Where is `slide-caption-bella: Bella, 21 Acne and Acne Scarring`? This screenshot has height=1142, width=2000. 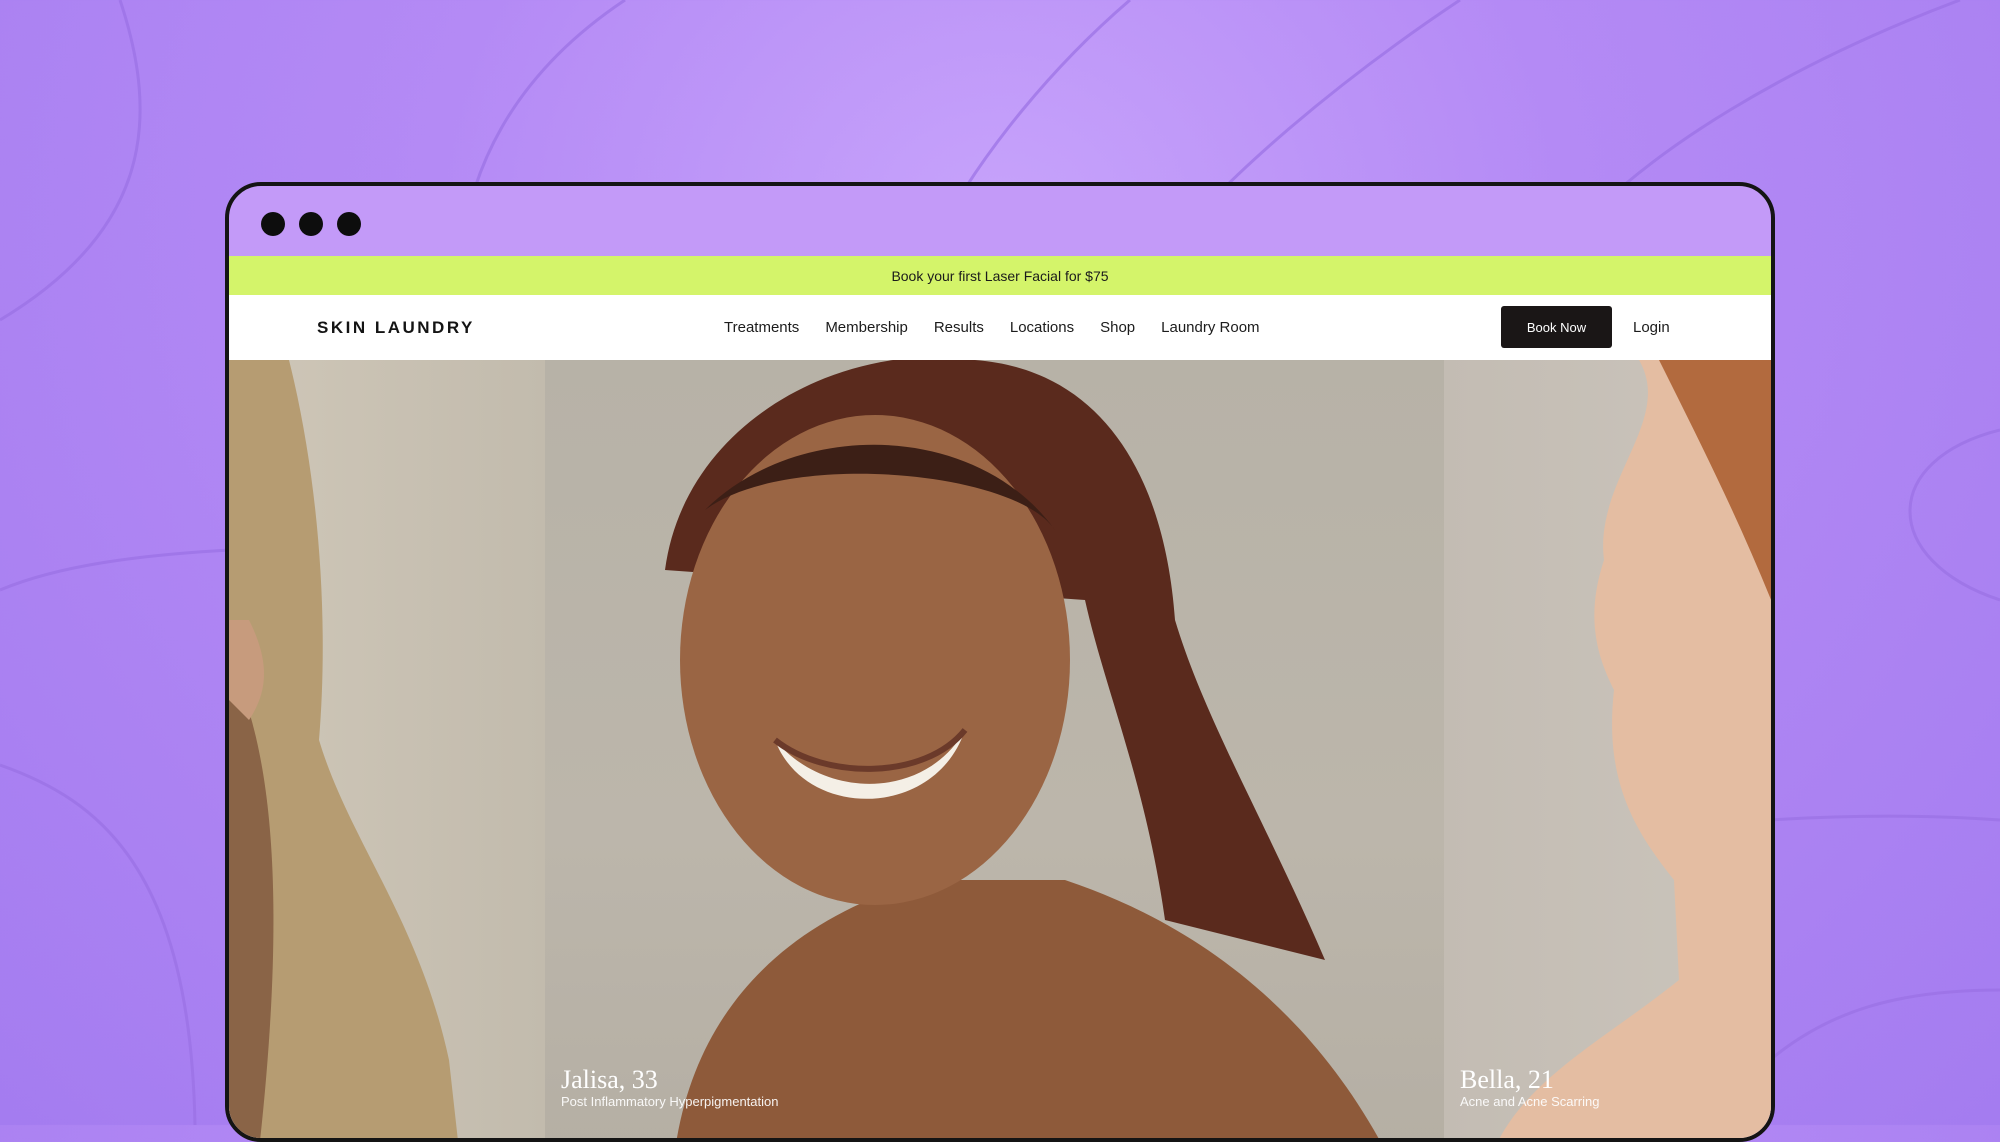 slide-caption-bella: Bella, 21 Acne and Acne Scarring is located at coordinates (1529, 1088).